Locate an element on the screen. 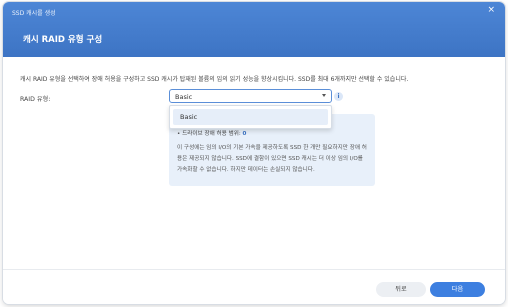 This screenshot has width=508, height=307. window-title: SSD 캐시를 생성 is located at coordinates (34, 13).